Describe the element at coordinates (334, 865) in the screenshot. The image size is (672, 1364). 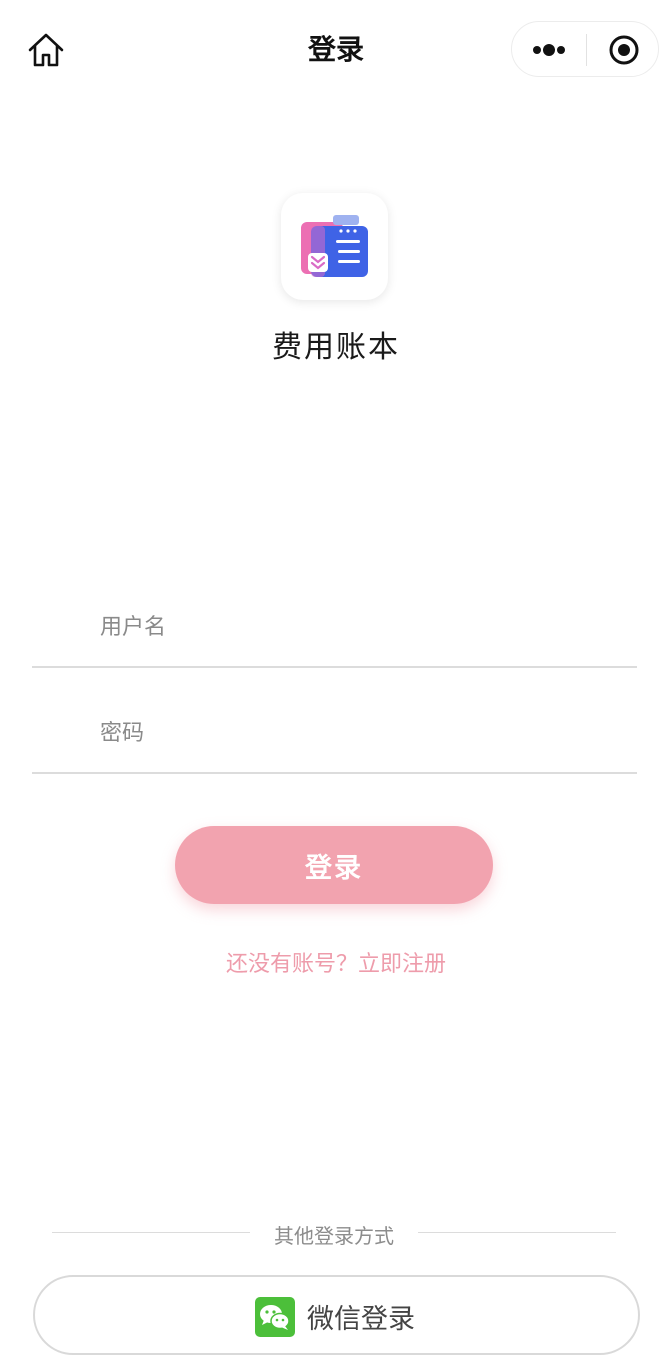
I see `login-button: 登录` at that location.